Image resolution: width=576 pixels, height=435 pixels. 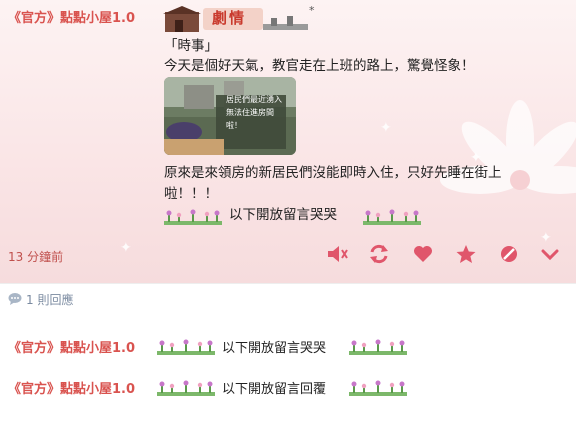 What do you see at coordinates (71, 16) in the screenshot?
I see `post-author: 《官方》點點小屋1.0` at bounding box center [71, 16].